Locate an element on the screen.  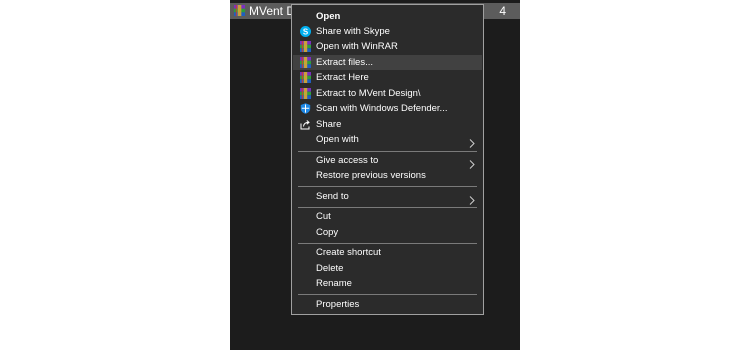
menu-item-label: Send to is located at coordinates (332, 196).